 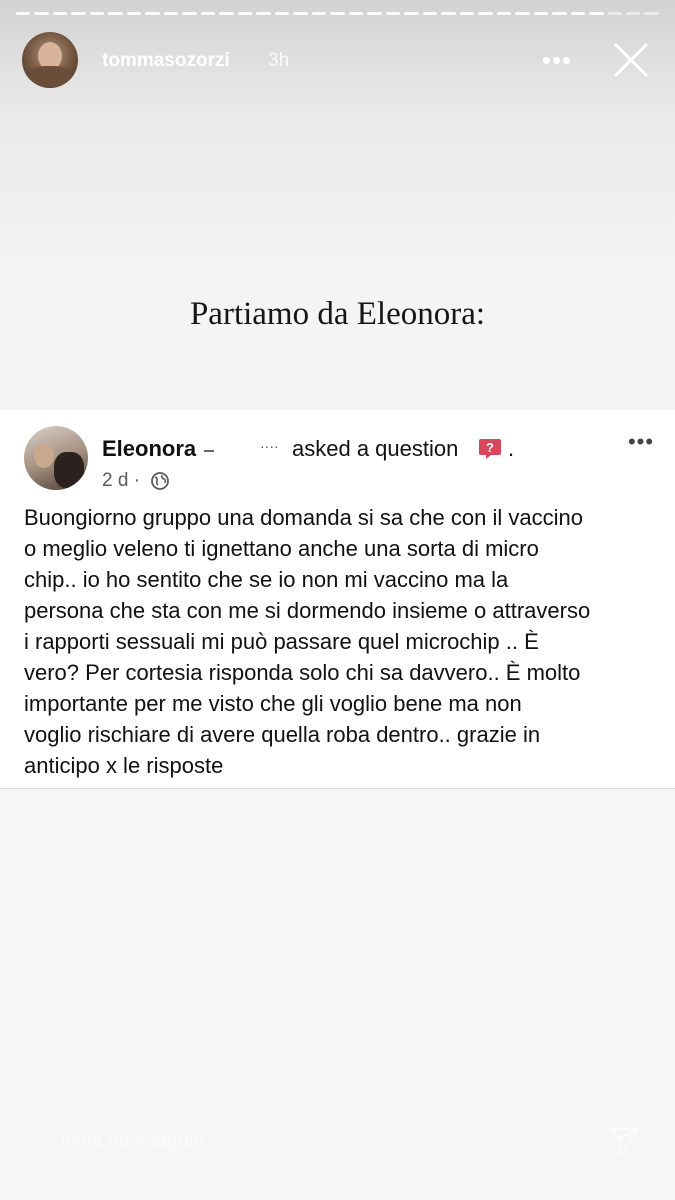 What do you see at coordinates (375, 448) in the screenshot?
I see `post-action-text: asked a question` at bounding box center [375, 448].